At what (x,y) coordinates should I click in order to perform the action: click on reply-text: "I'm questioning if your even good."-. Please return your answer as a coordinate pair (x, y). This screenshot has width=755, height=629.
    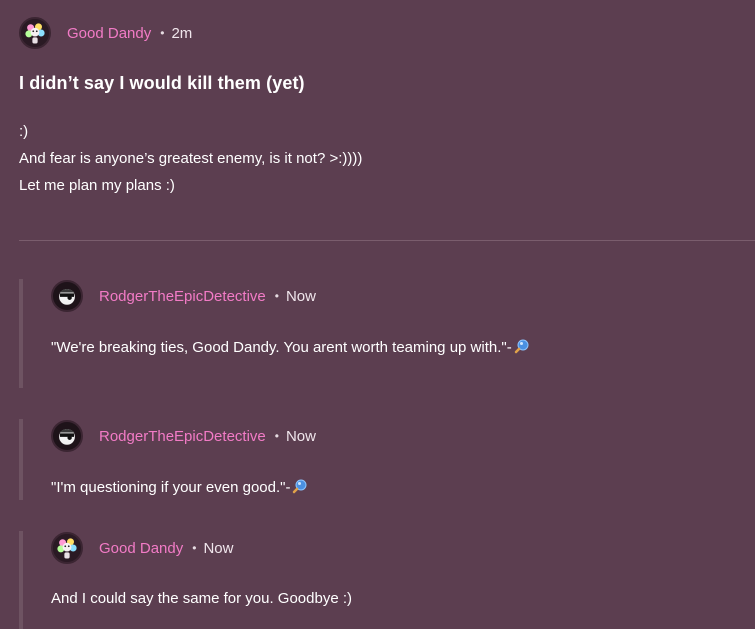
    Looking at the image, I should click on (179, 488).